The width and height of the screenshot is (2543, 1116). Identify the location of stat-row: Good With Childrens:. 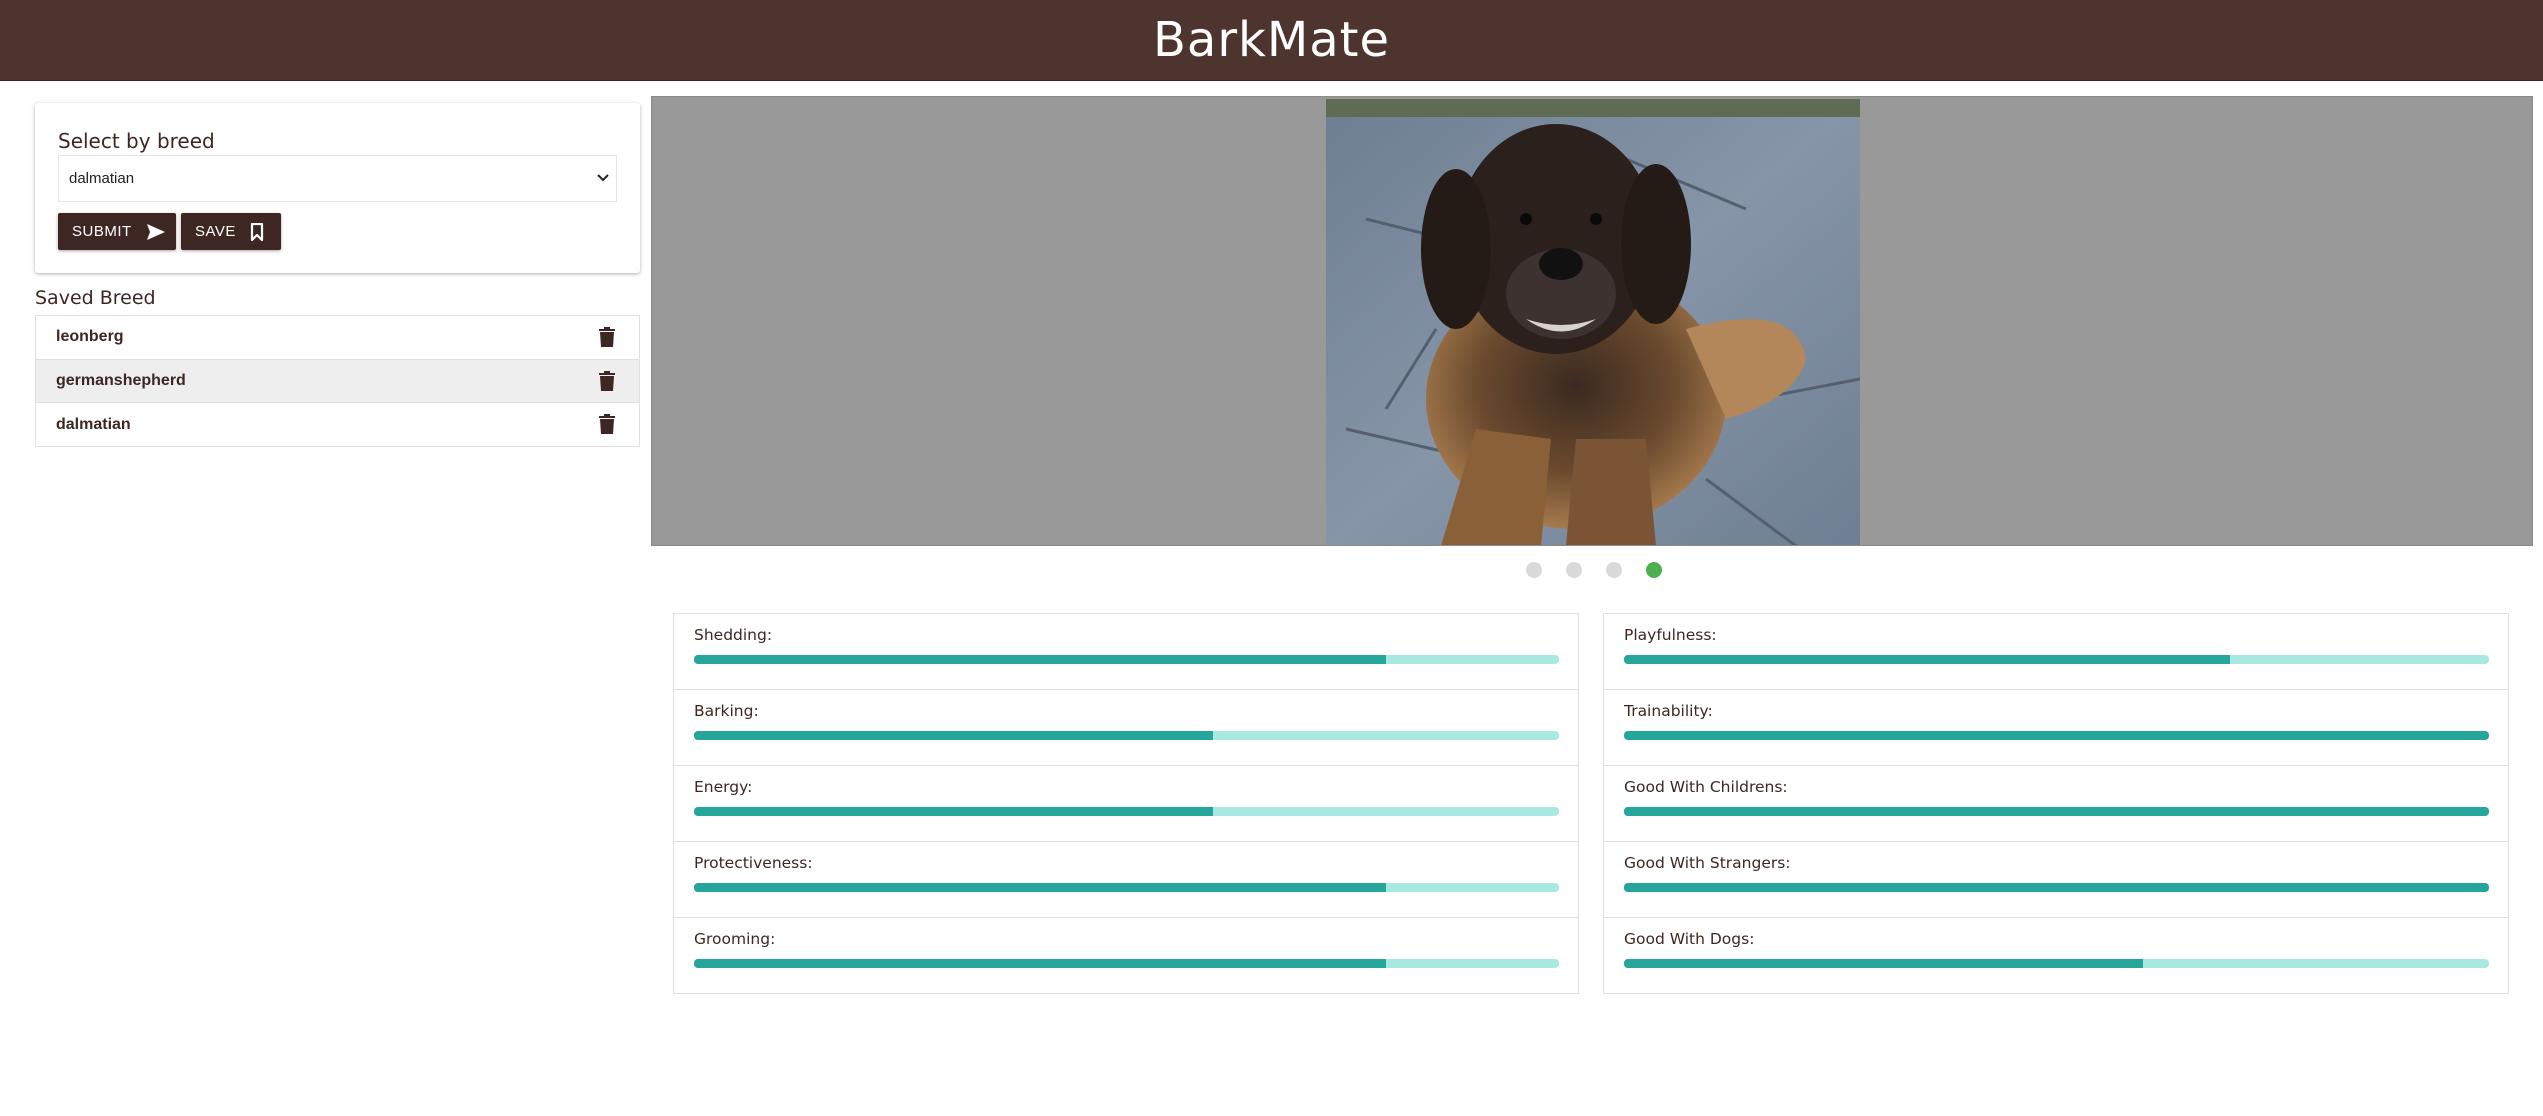
(2056, 804).